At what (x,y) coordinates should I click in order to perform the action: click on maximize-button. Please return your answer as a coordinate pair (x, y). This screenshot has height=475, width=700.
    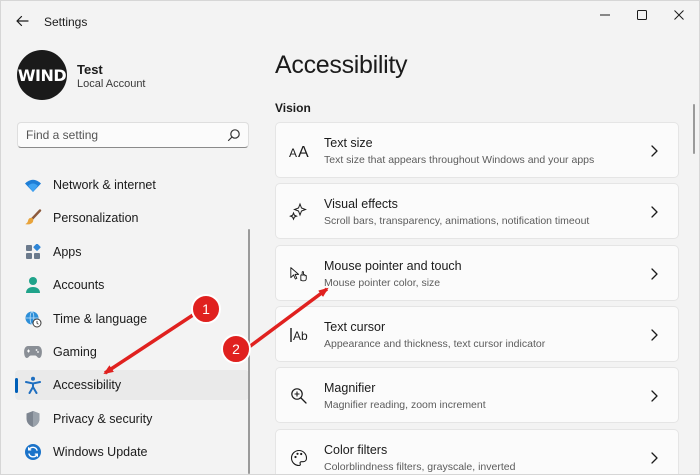
    Looking at the image, I should click on (642, 15).